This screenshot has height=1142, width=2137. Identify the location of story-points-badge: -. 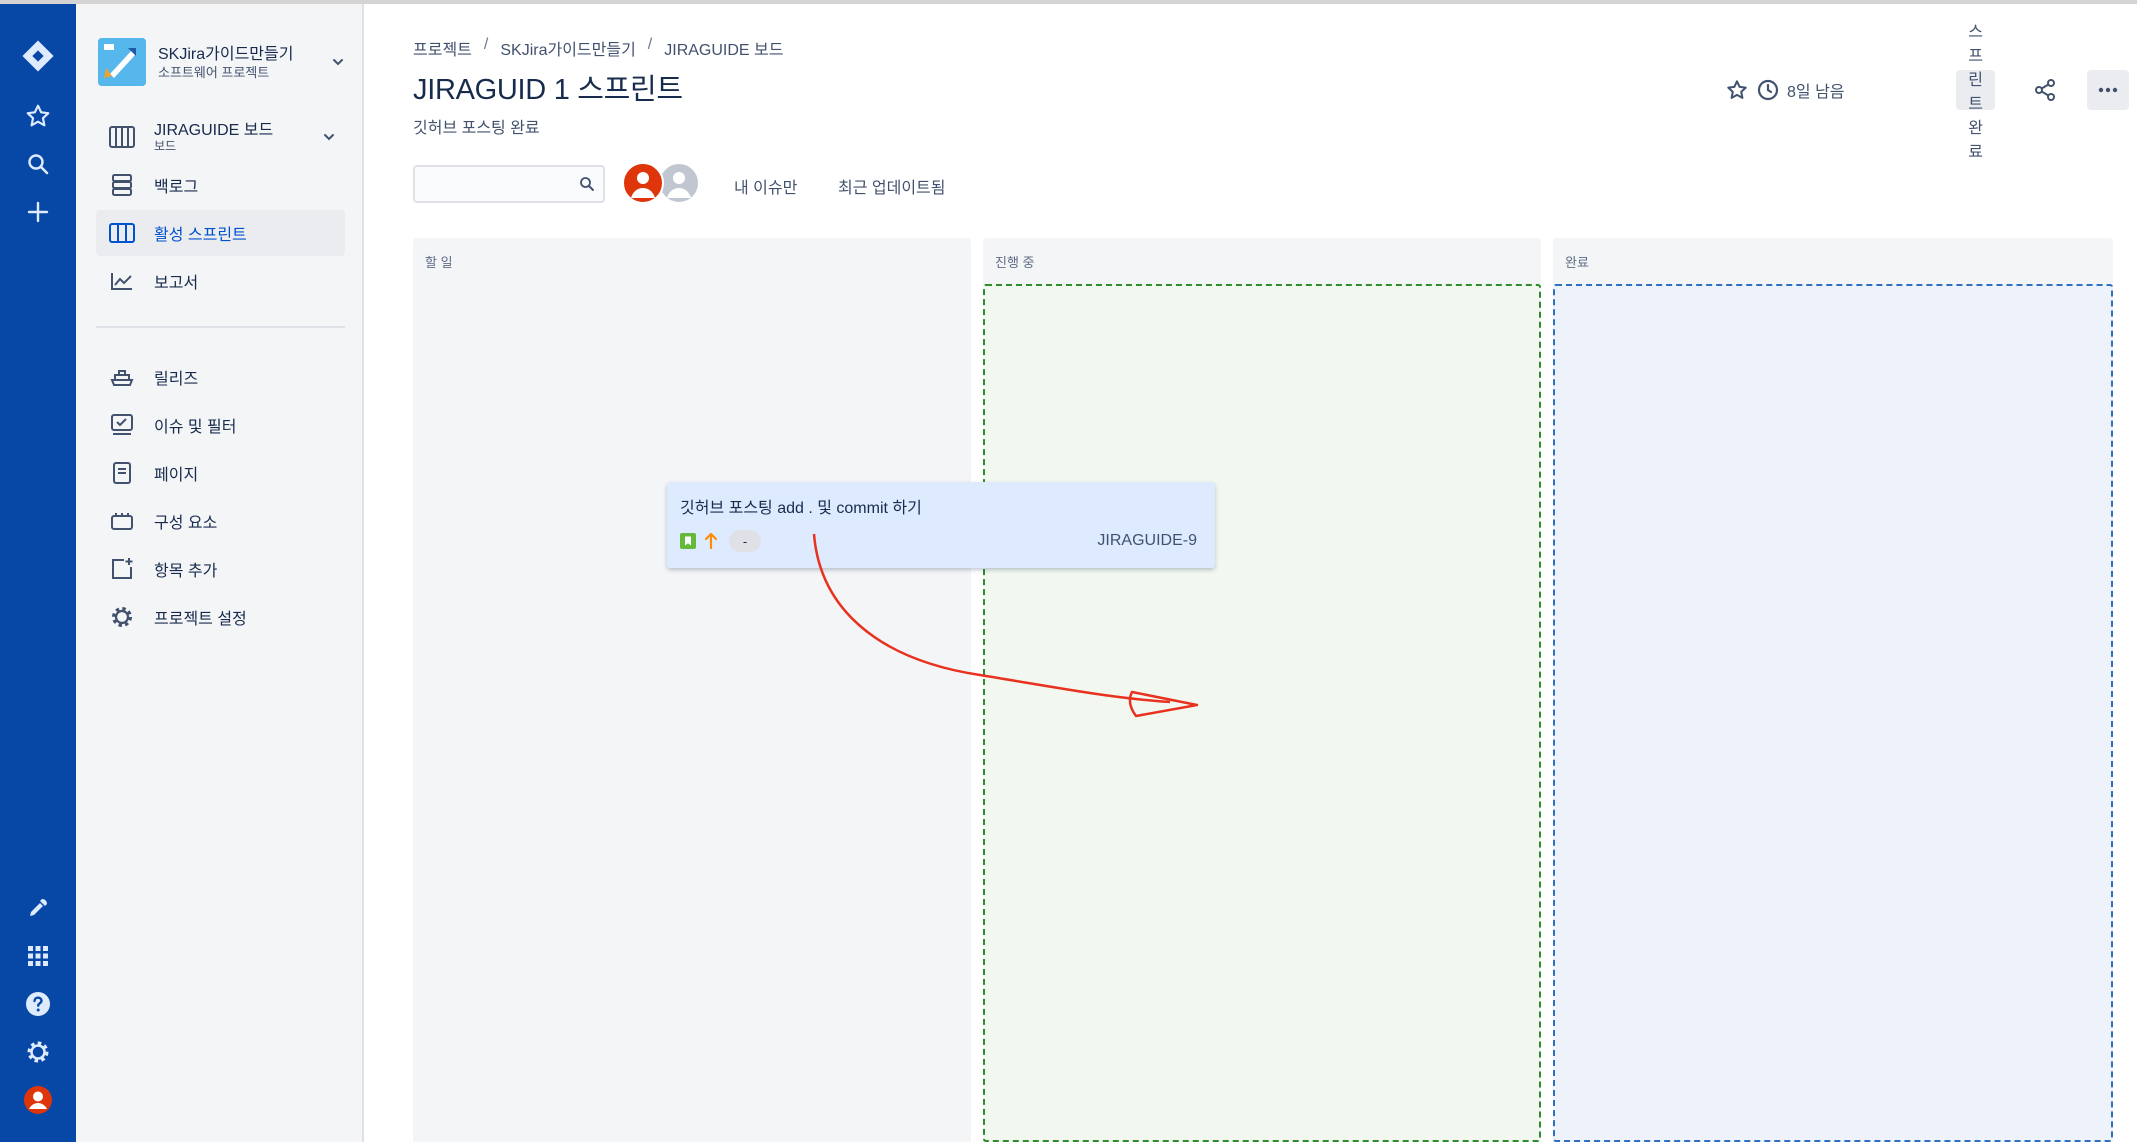
(745, 541).